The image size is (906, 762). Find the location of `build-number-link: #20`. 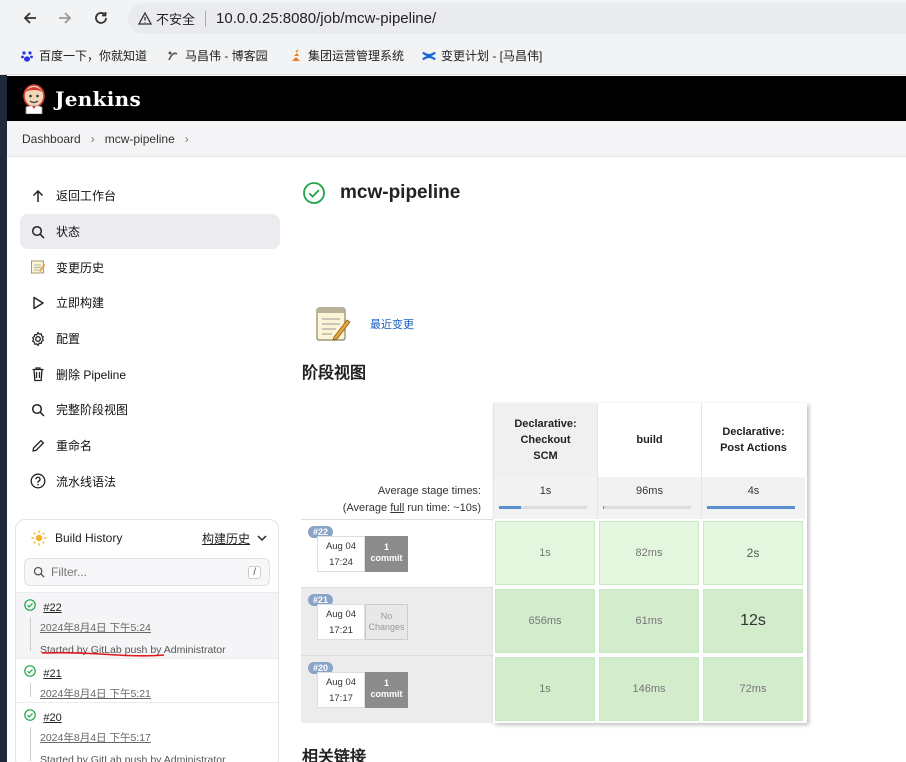

build-number-link: #20 is located at coordinates (52, 718).